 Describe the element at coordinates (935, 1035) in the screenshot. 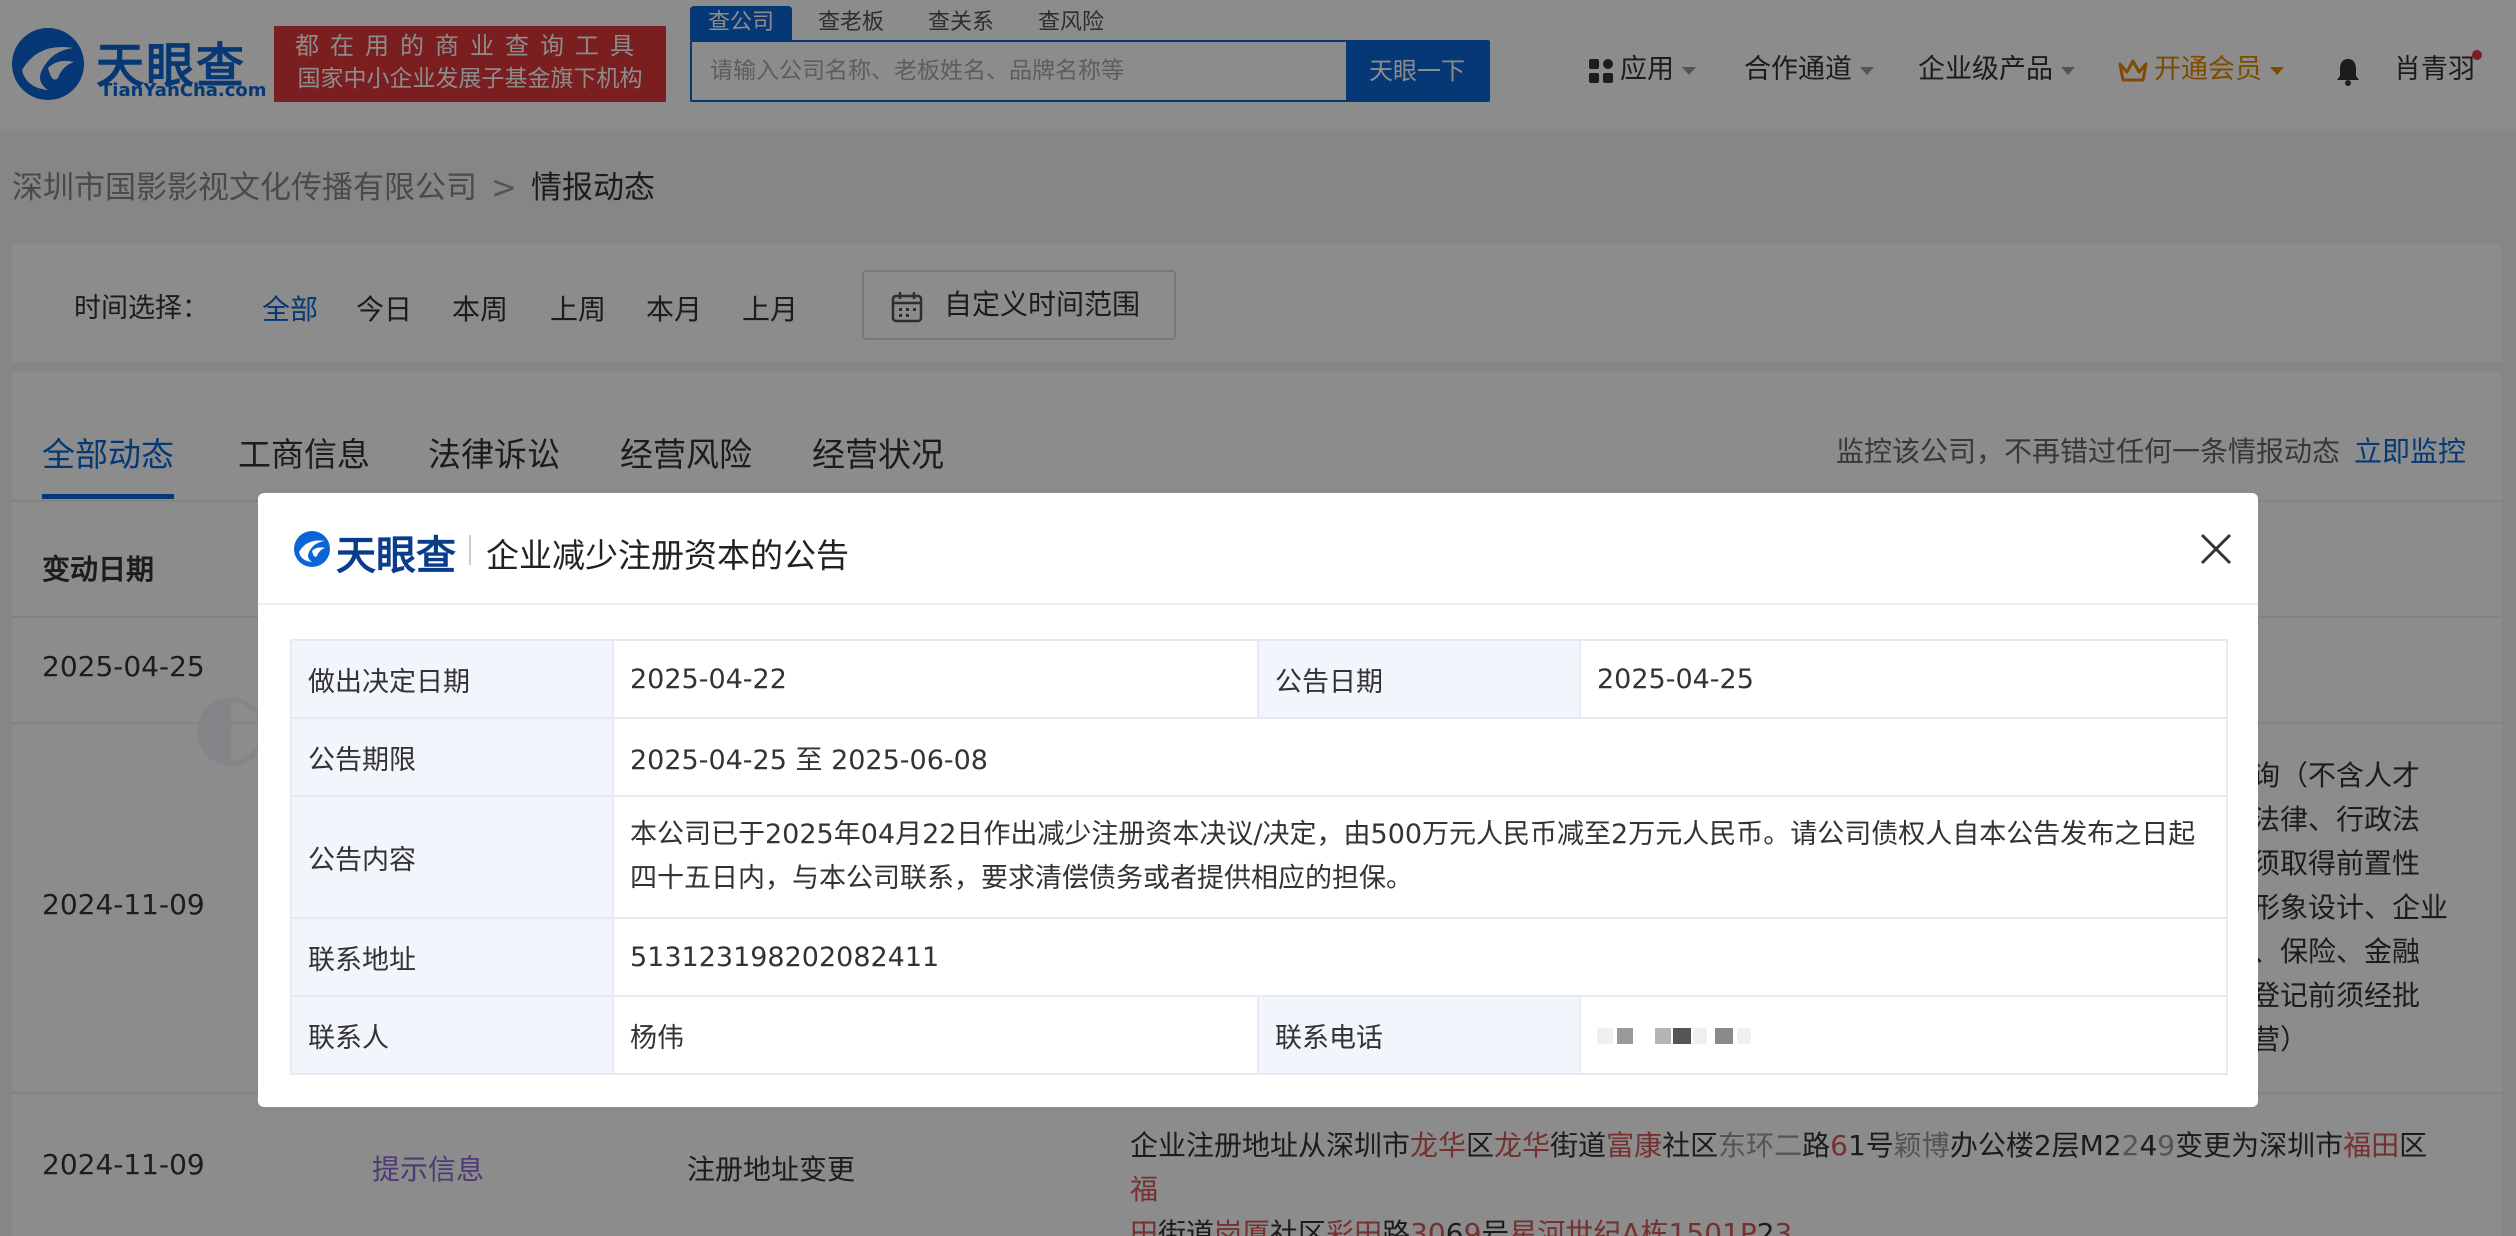

I see `contact-value: 杨伟` at that location.